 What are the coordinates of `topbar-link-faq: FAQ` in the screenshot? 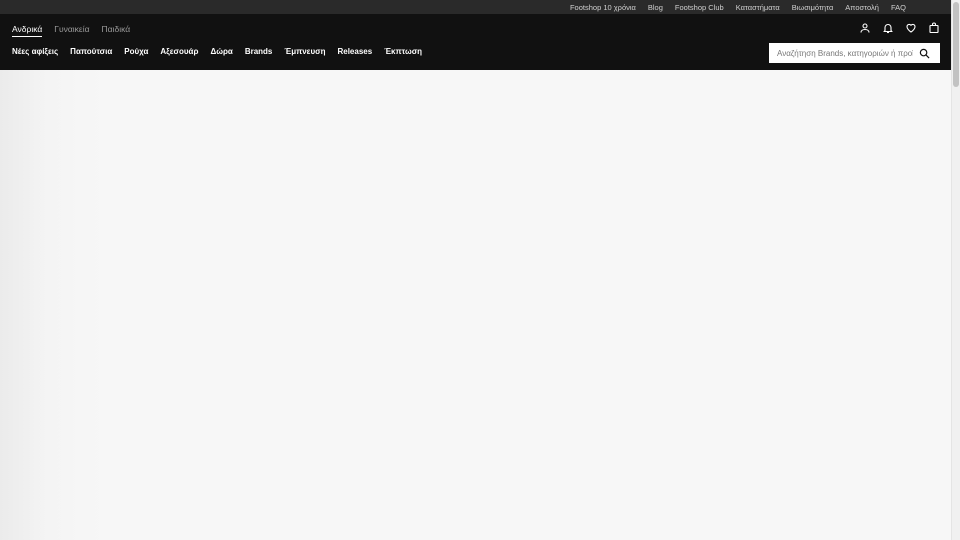 It's located at (898, 7).